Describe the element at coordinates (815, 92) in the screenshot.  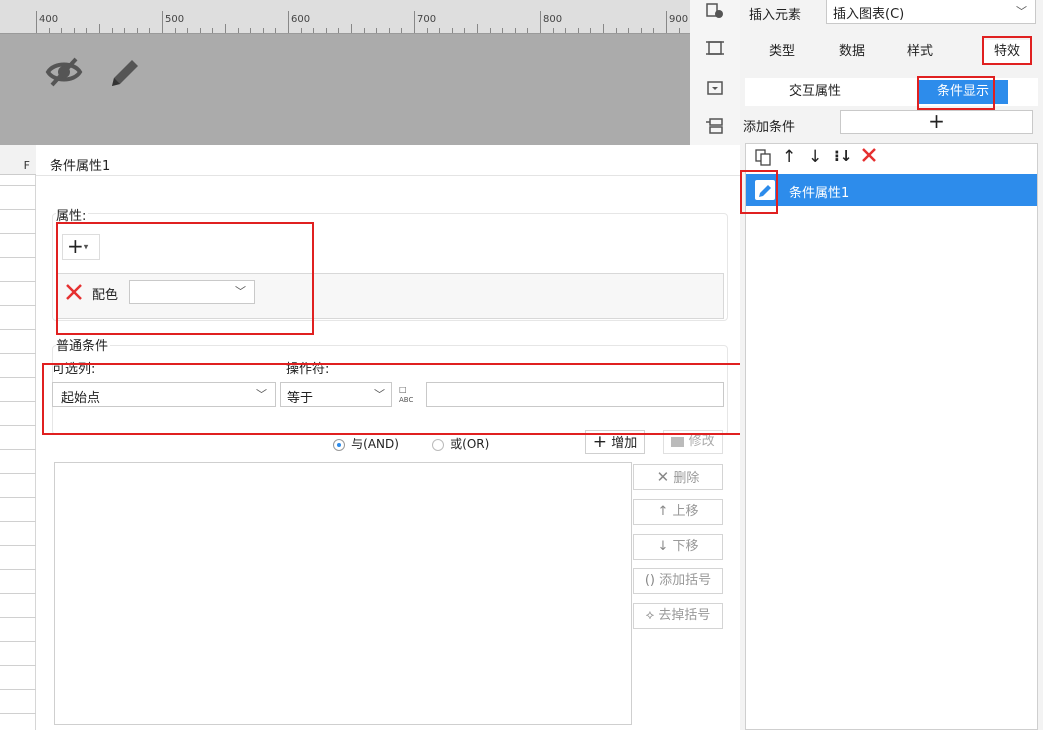
I see `subtab-interaction: 交互属性` at that location.